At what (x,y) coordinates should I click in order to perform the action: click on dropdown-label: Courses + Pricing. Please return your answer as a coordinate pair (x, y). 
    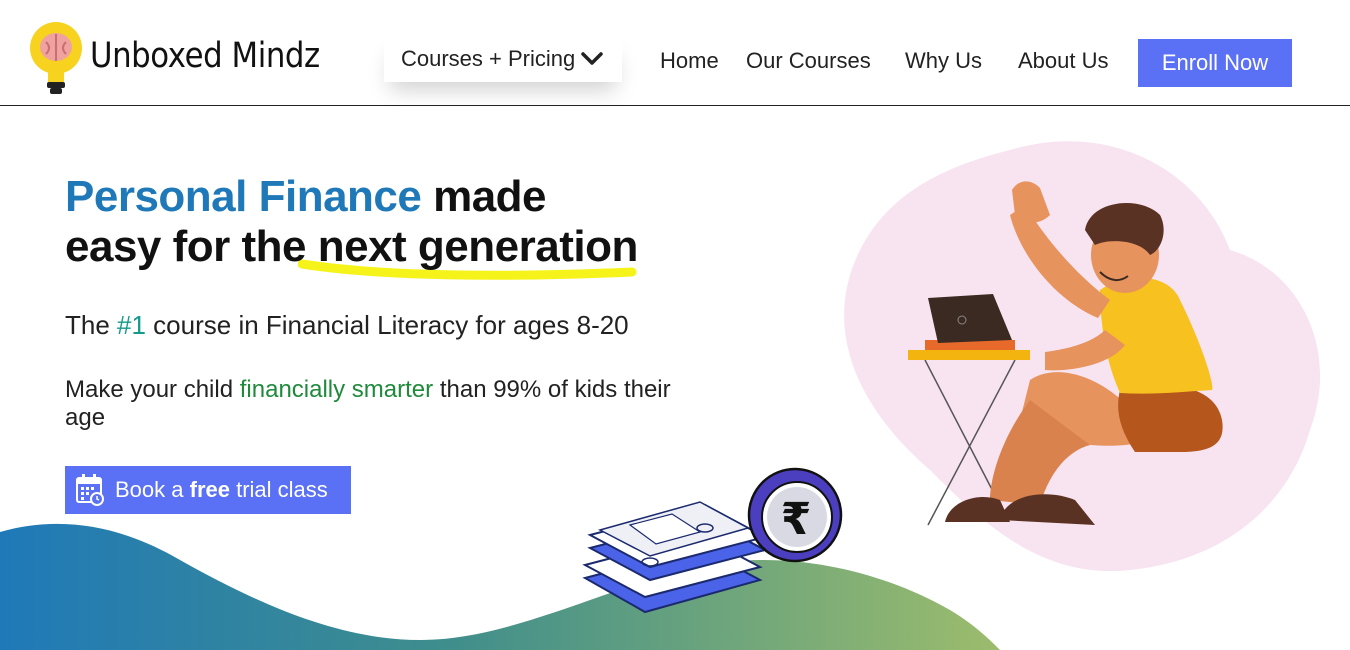
    Looking at the image, I should click on (488, 58).